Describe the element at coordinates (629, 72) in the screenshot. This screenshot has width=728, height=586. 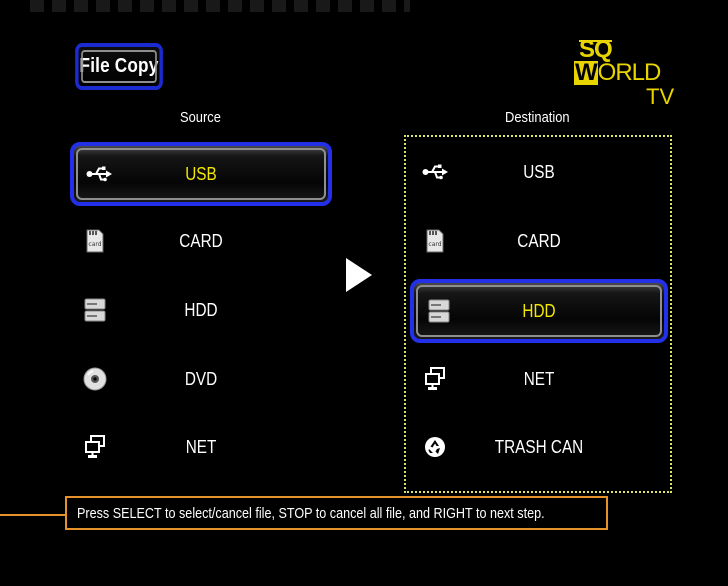
I see `logo-orld: ORLD` at that location.